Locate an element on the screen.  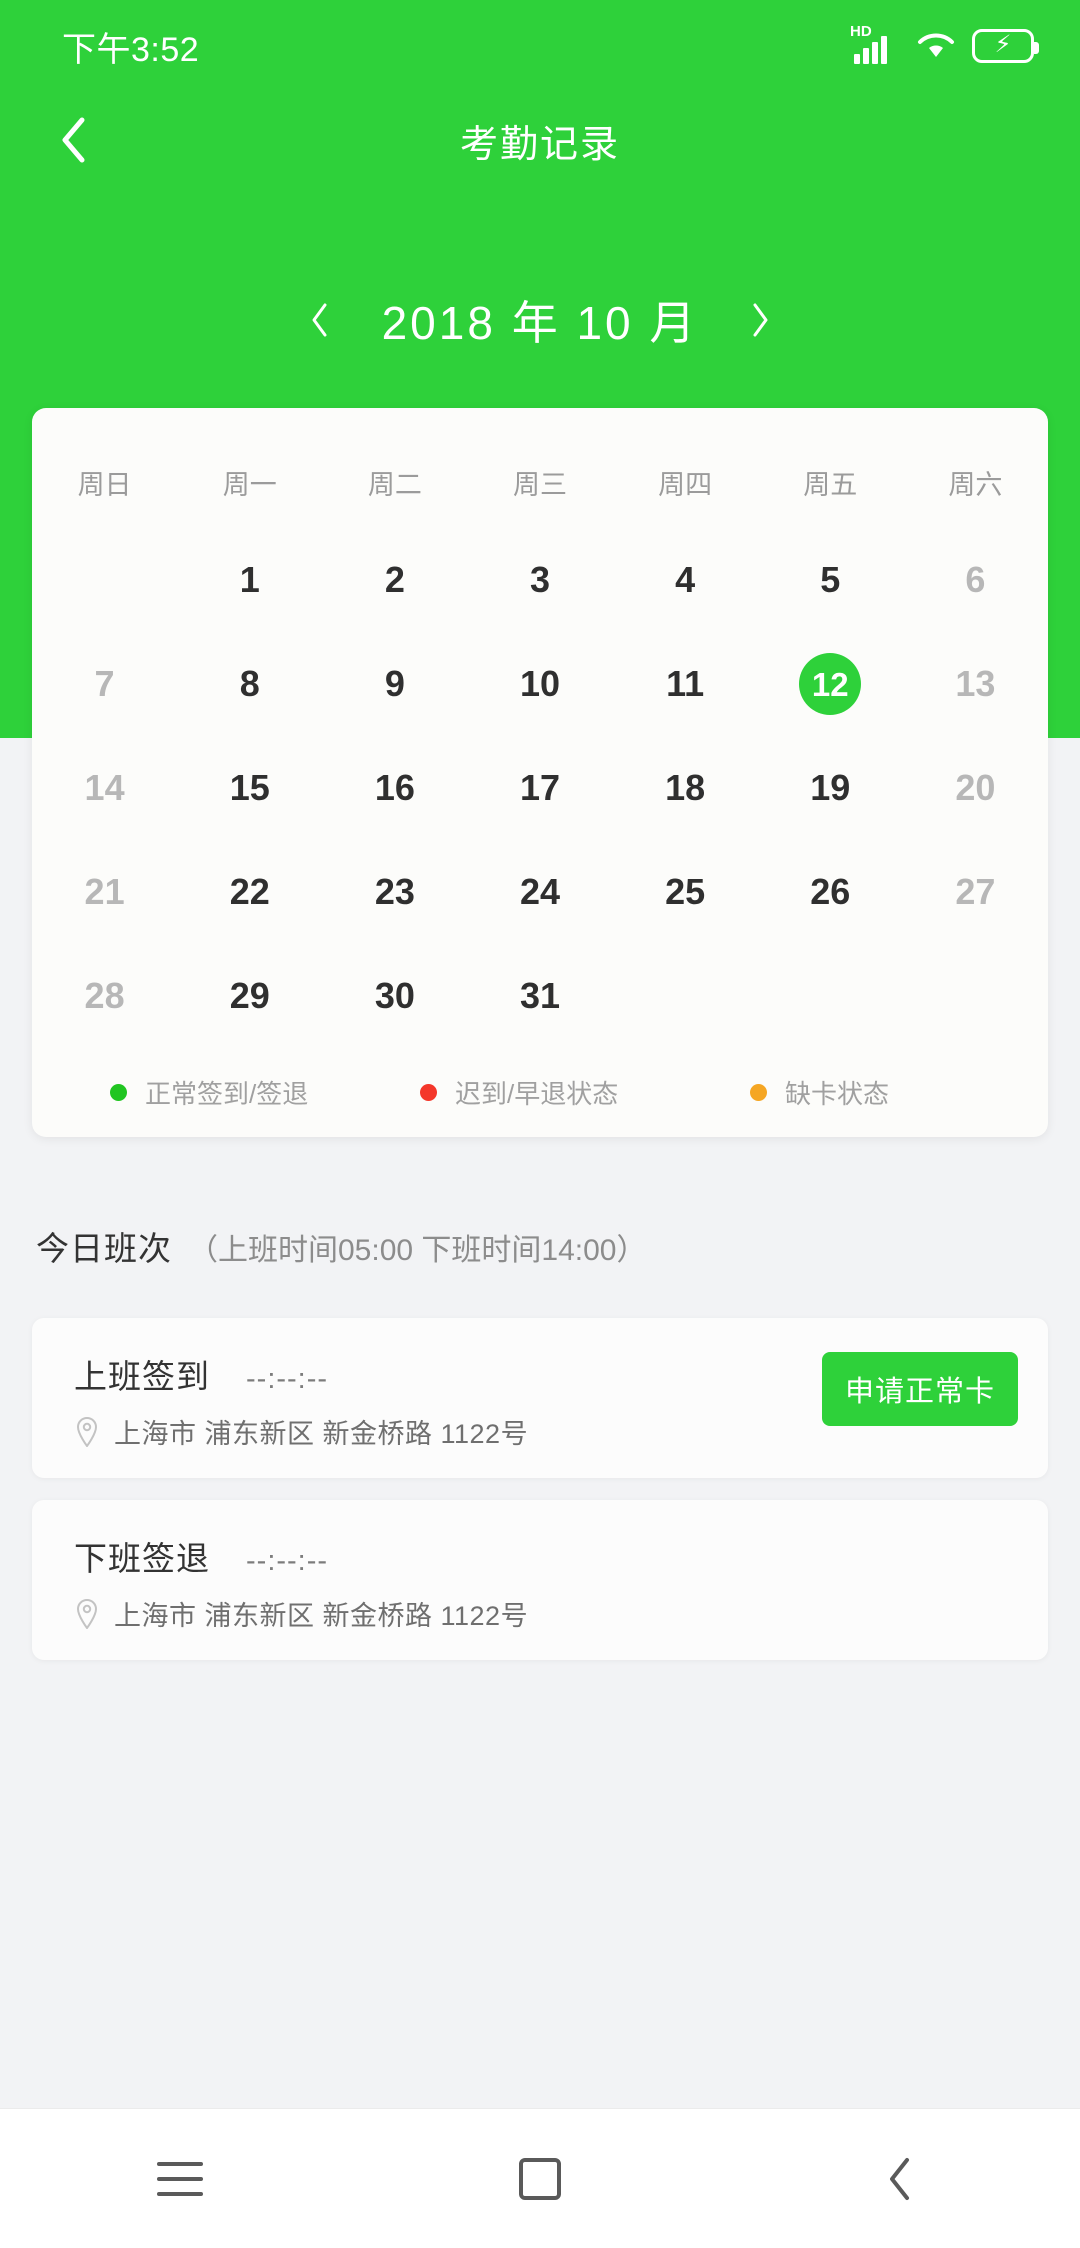
next-month-button is located at coordinates (760, 320).